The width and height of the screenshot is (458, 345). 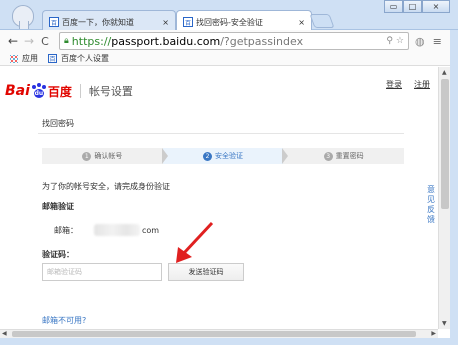 I want to click on step-label: 确认帐号, so click(x=108, y=156).